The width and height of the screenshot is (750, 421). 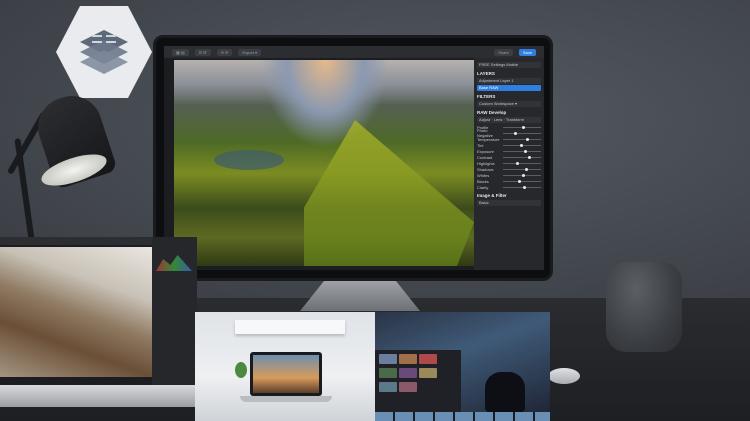 I want to click on image-filter-header: Image & Filter, so click(x=509, y=195).